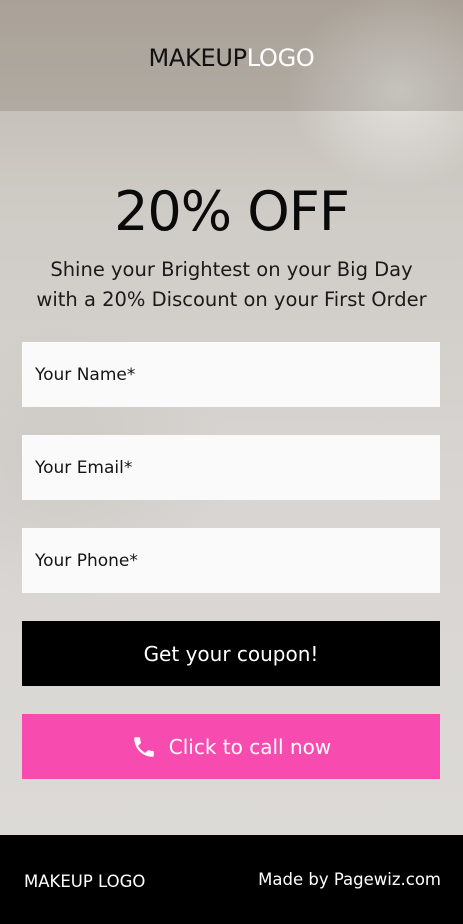  What do you see at coordinates (231, 467) in the screenshot?
I see `email-field` at bounding box center [231, 467].